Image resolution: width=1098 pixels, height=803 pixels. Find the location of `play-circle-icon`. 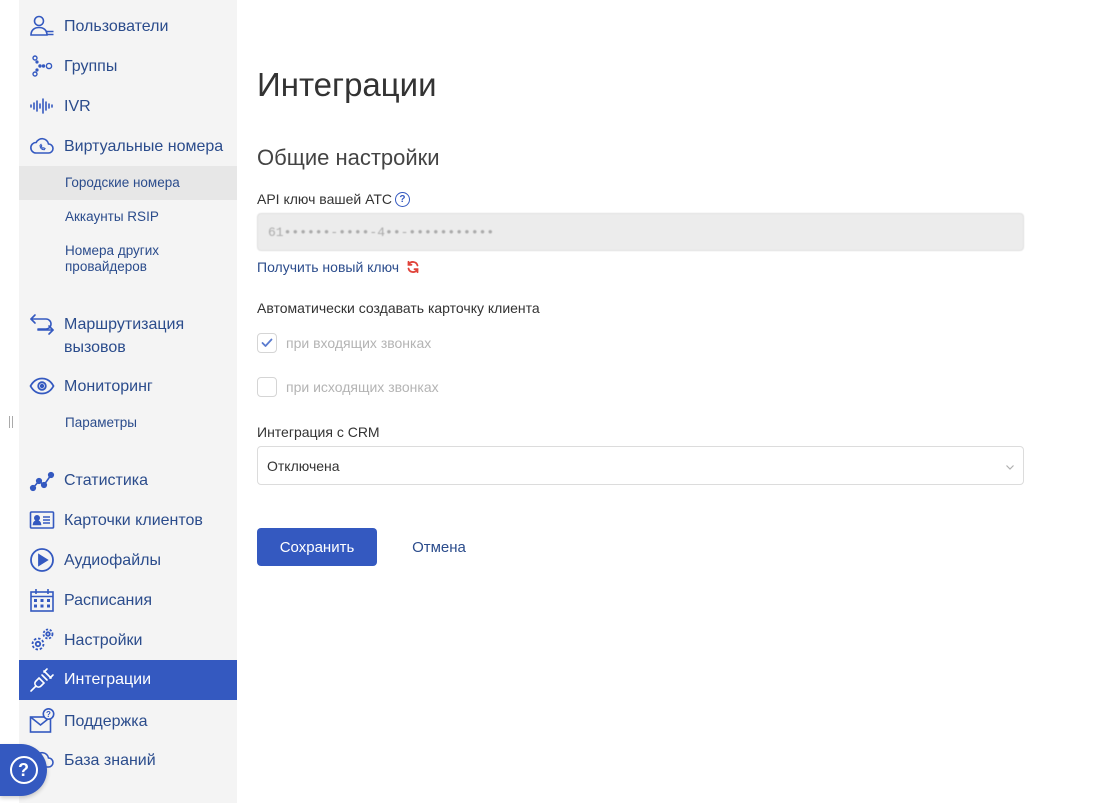

play-circle-icon is located at coordinates (42, 560).